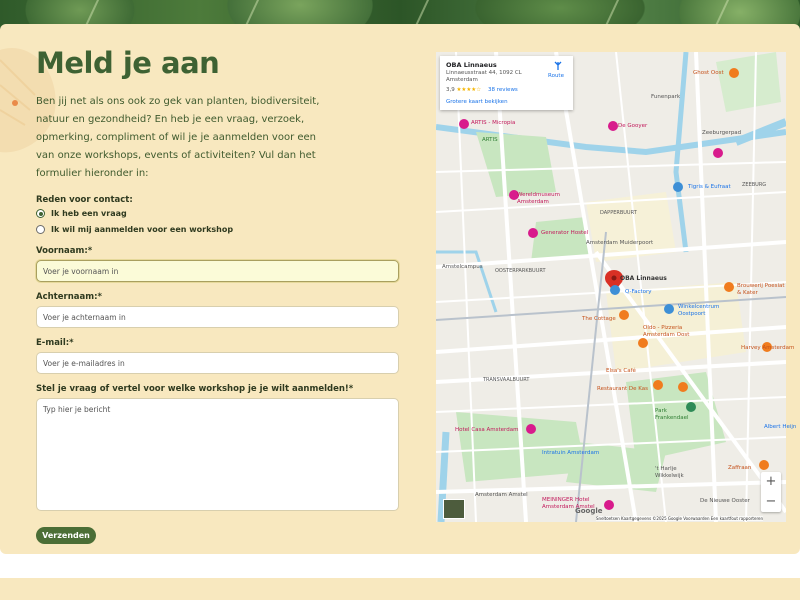 Image resolution: width=800 pixels, height=600 pixels. Describe the element at coordinates (84, 200) in the screenshot. I see `reason-label: Reden voor contact:` at that location.